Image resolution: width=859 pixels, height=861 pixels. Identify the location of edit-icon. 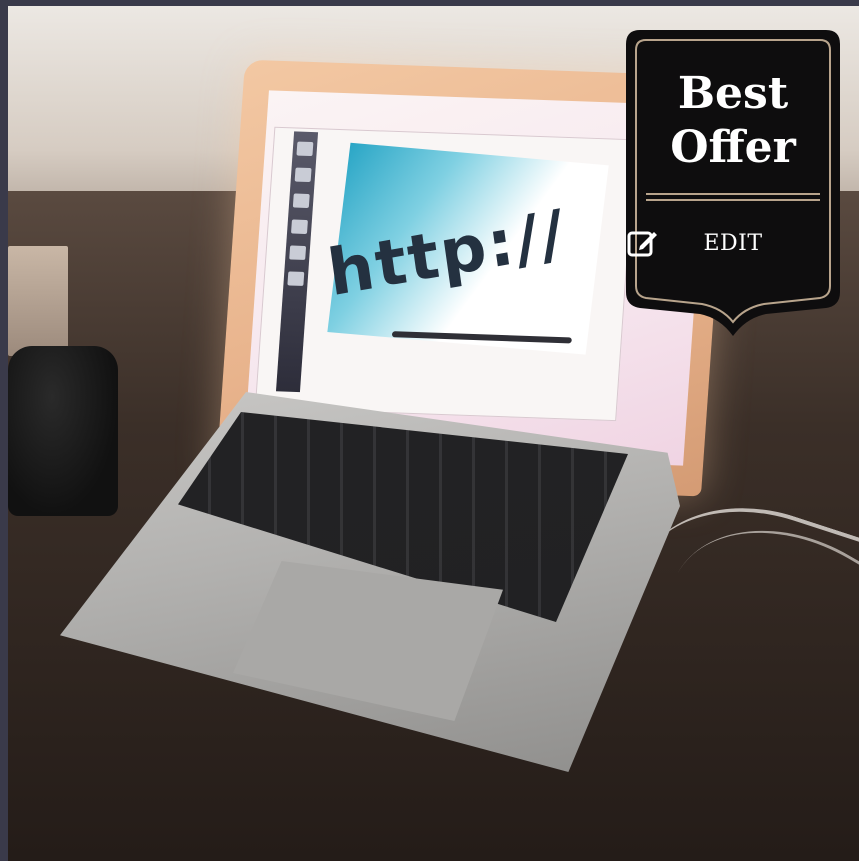
(642, 244).